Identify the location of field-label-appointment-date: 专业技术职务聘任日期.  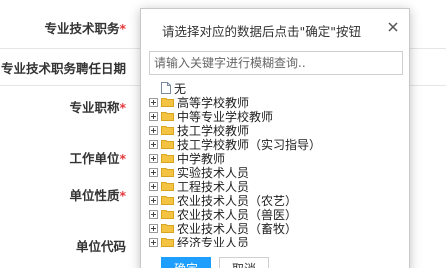
(63, 68).